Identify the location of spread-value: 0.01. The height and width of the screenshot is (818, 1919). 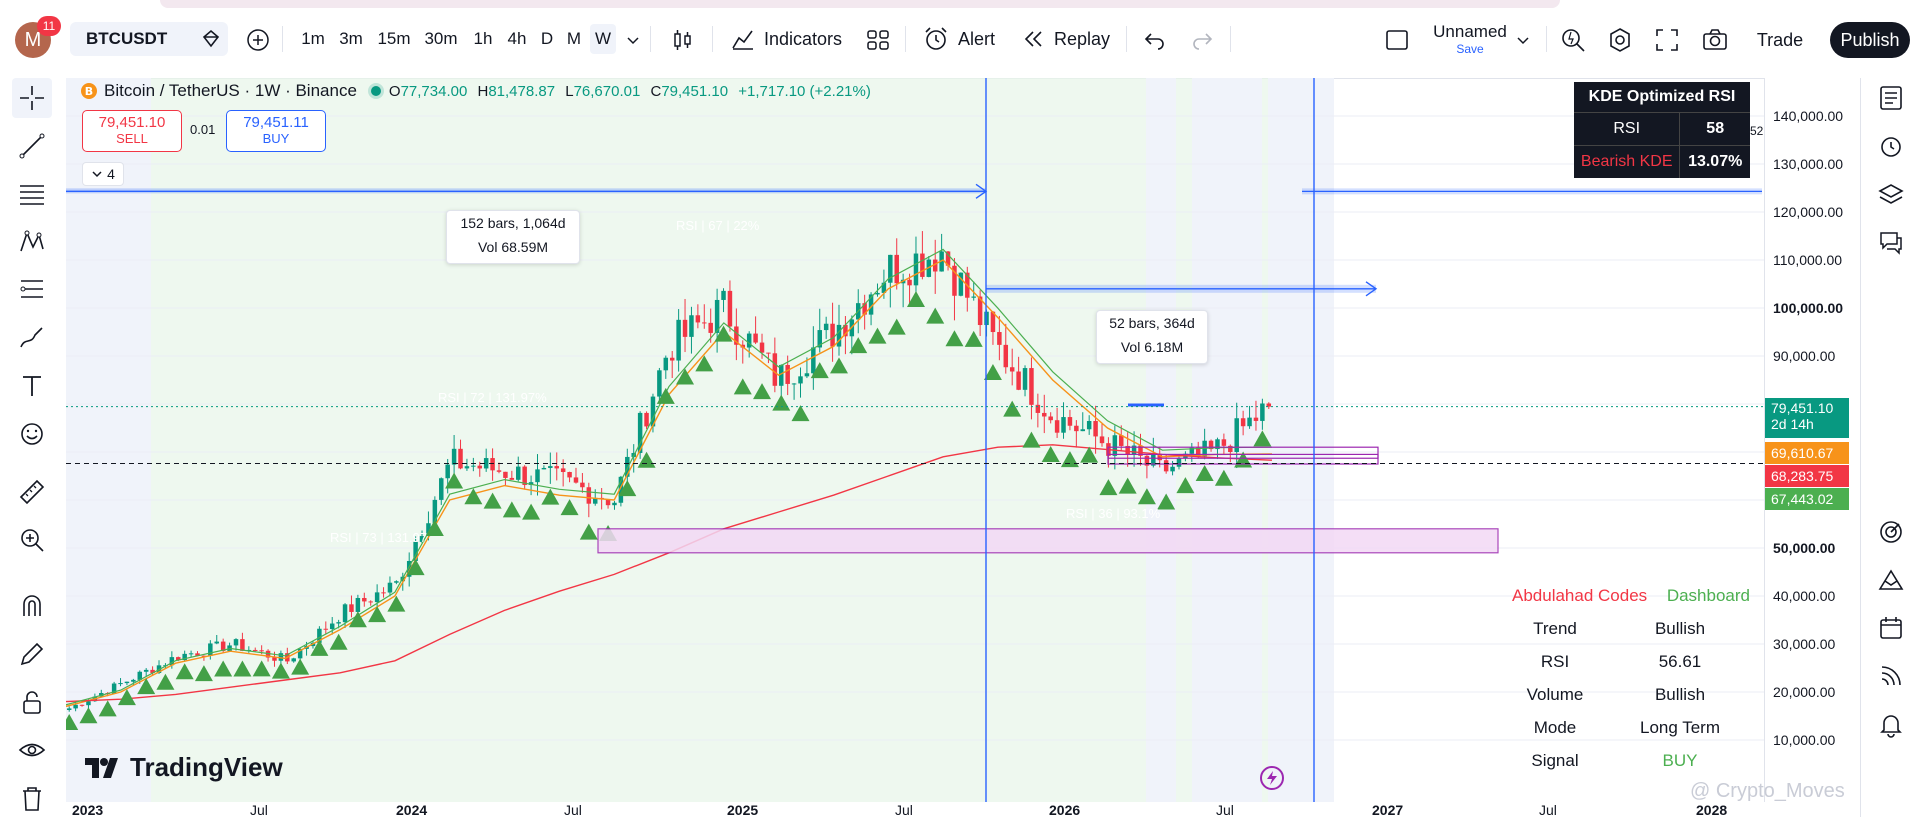
(203, 129).